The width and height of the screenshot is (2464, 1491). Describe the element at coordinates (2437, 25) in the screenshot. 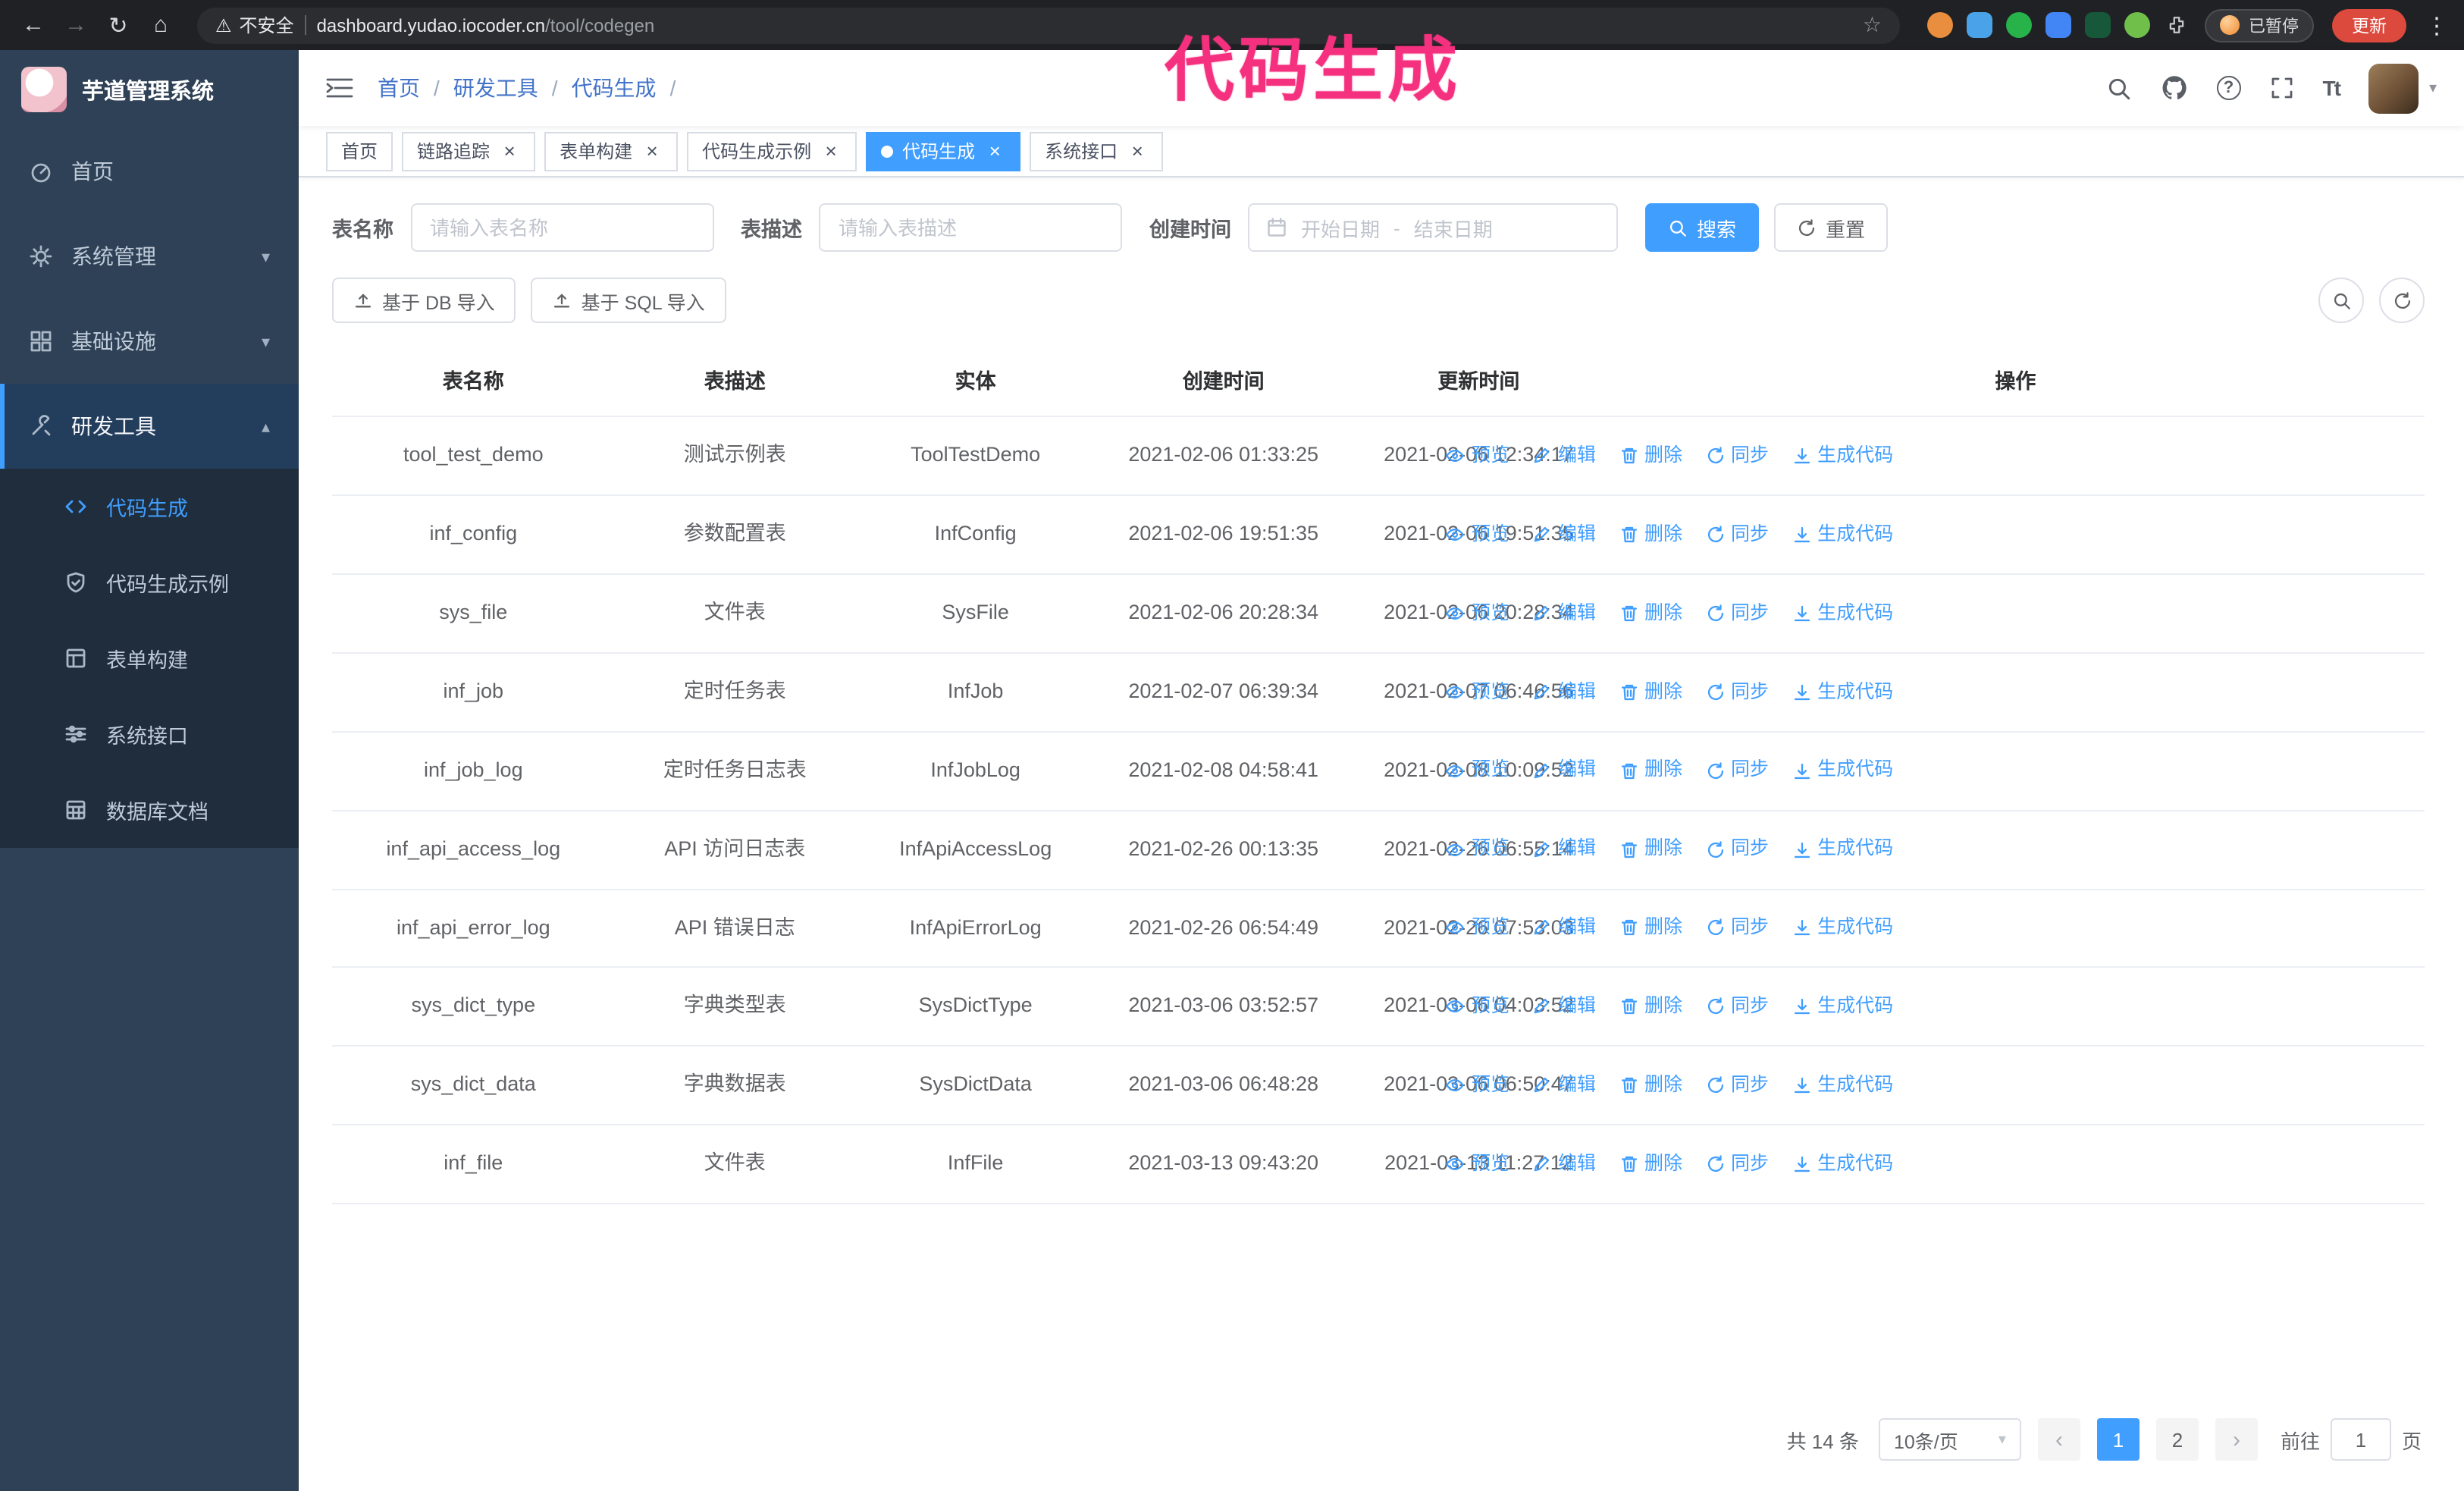

I see `browser-menu-icon: ⋮` at that location.